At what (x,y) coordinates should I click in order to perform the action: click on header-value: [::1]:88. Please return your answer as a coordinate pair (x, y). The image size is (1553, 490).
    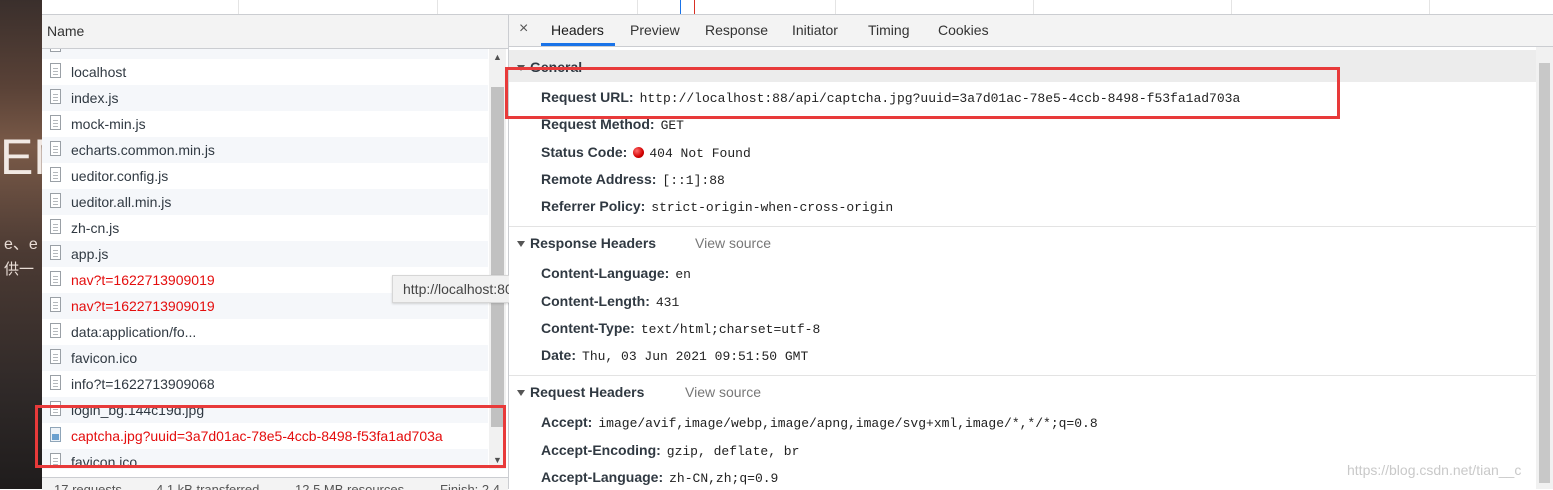
    Looking at the image, I should click on (693, 180).